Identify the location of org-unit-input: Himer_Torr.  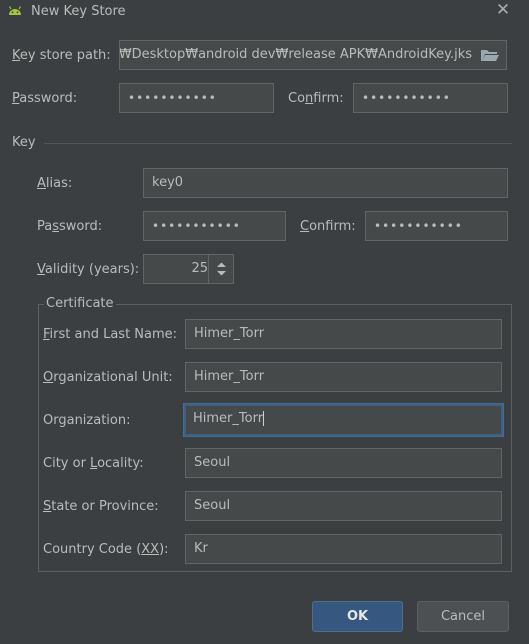
(343, 377).